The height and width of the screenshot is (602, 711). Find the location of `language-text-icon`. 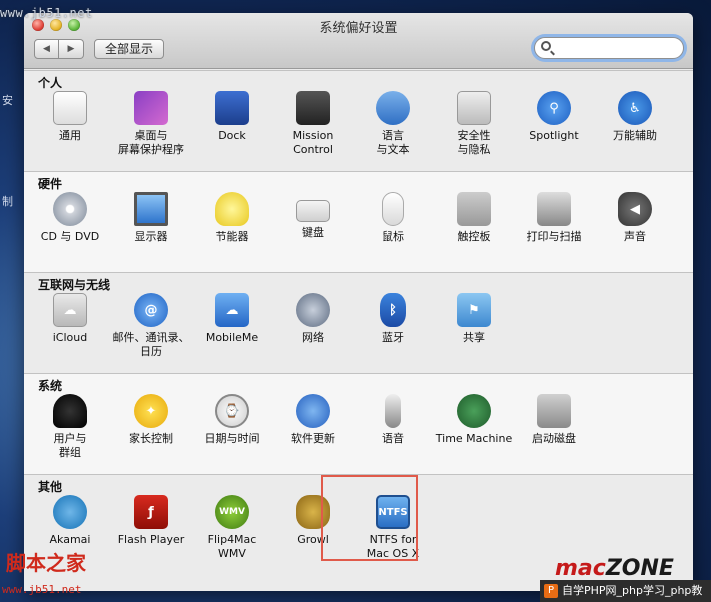

language-text-icon is located at coordinates (393, 108).